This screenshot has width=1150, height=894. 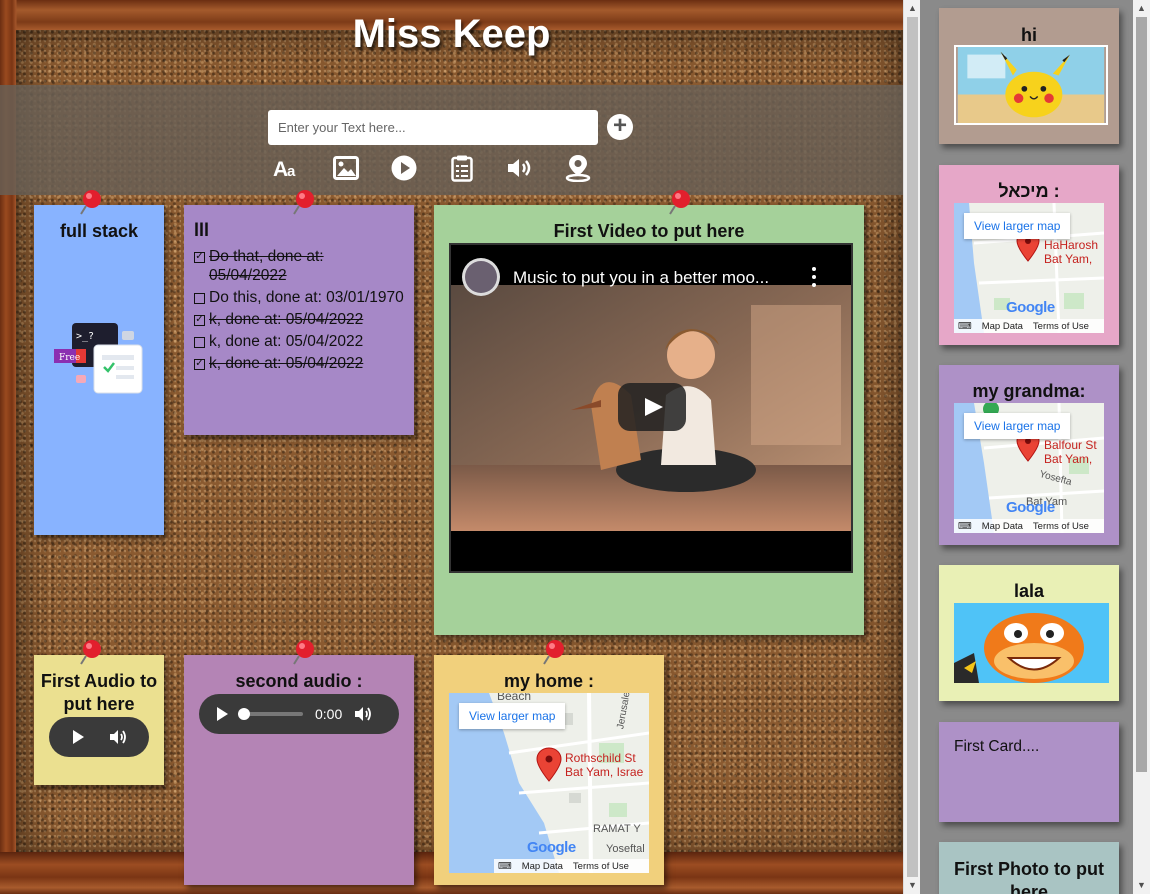 What do you see at coordinates (98, 358) in the screenshot?
I see `coding-illustration-image: >_? Free` at bounding box center [98, 358].